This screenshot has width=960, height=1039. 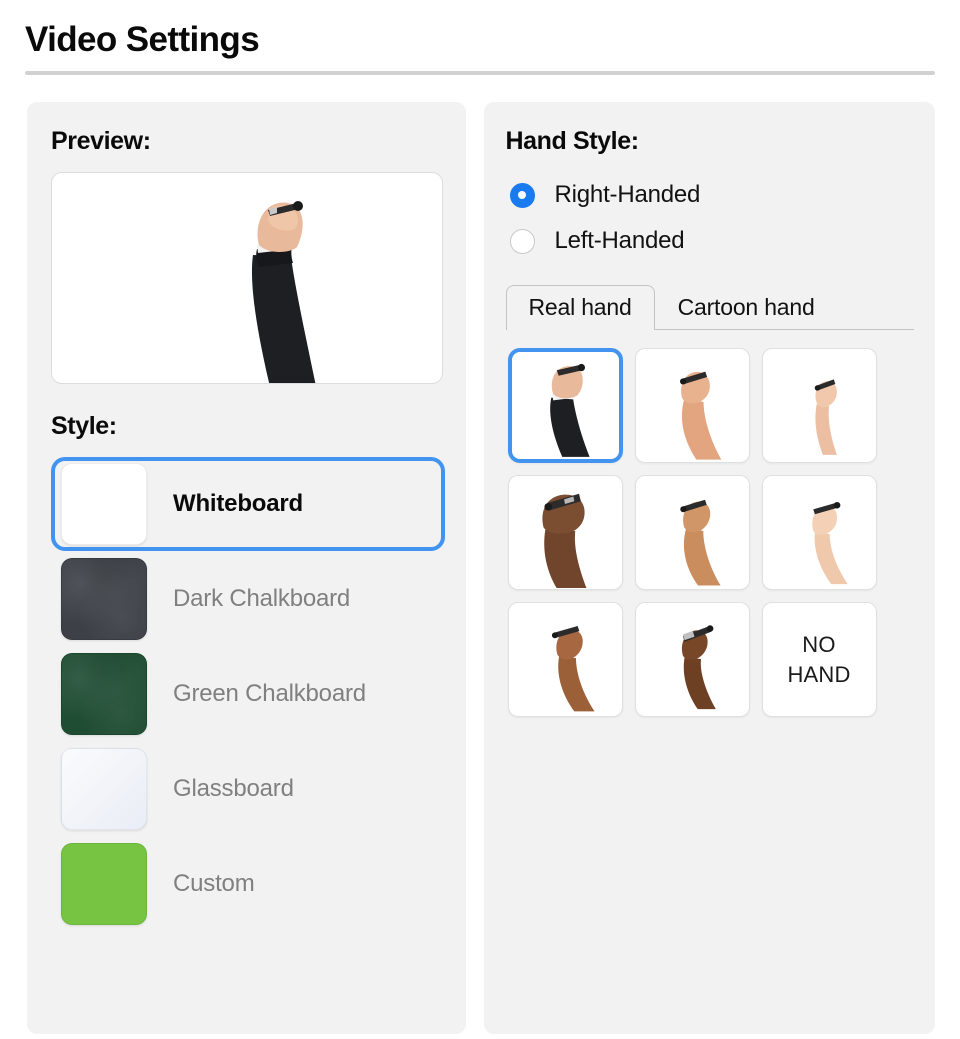 I want to click on hand-thumbnail-dark-brown-watch, so click(x=692, y=659).